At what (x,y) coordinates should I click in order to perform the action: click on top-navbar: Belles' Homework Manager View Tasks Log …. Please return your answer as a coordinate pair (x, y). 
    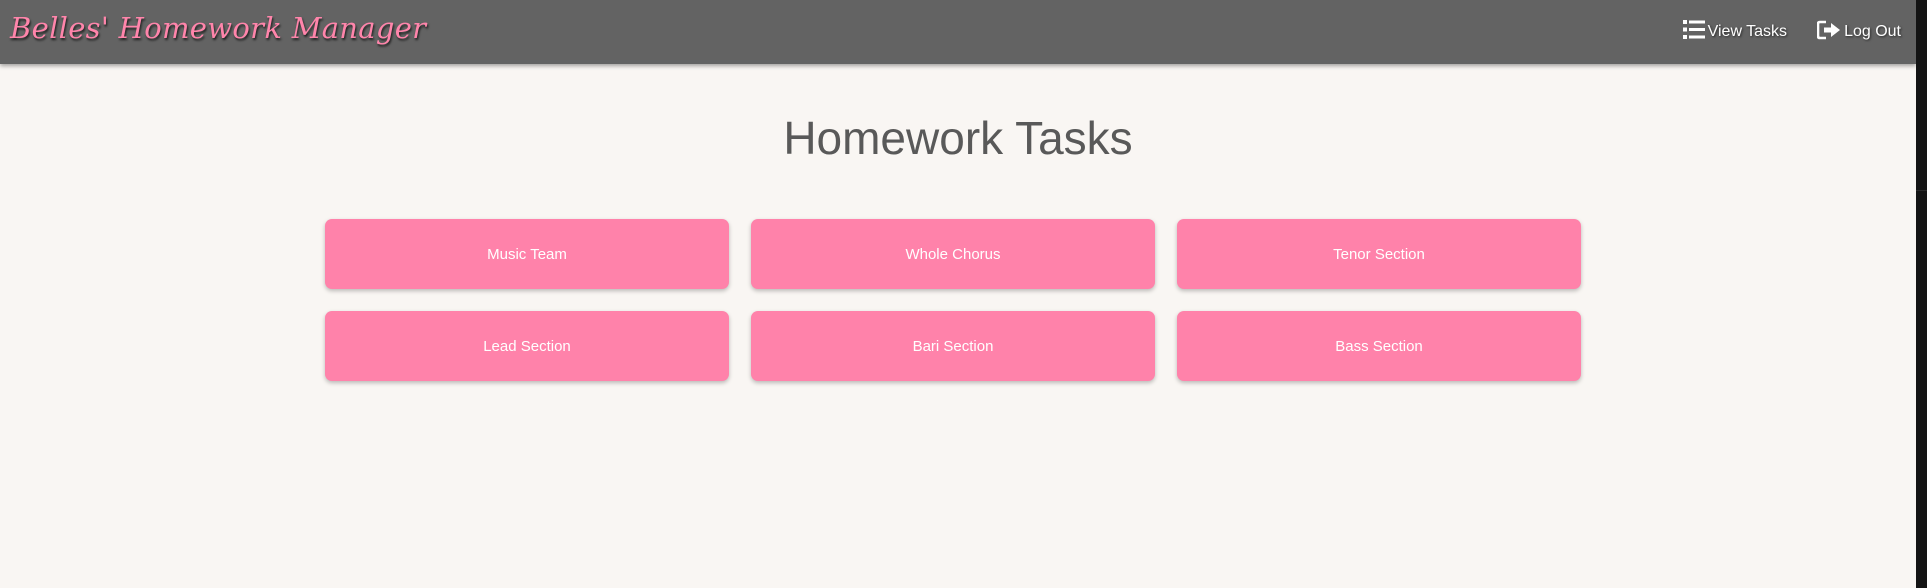
    Looking at the image, I should click on (958, 32).